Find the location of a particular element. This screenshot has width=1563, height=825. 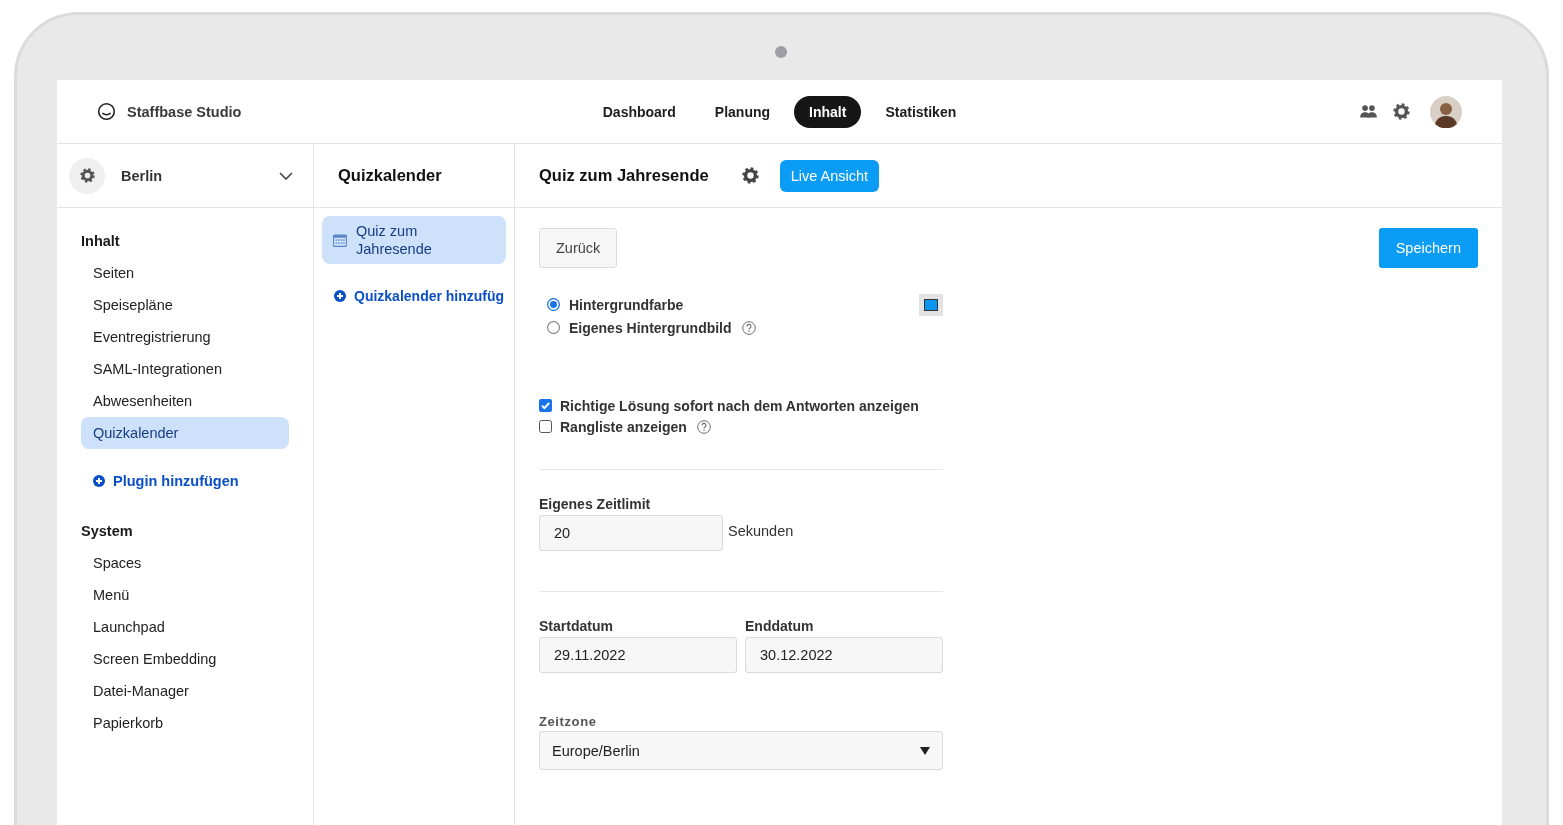

sidebar-item: Seiten is located at coordinates (185, 273).